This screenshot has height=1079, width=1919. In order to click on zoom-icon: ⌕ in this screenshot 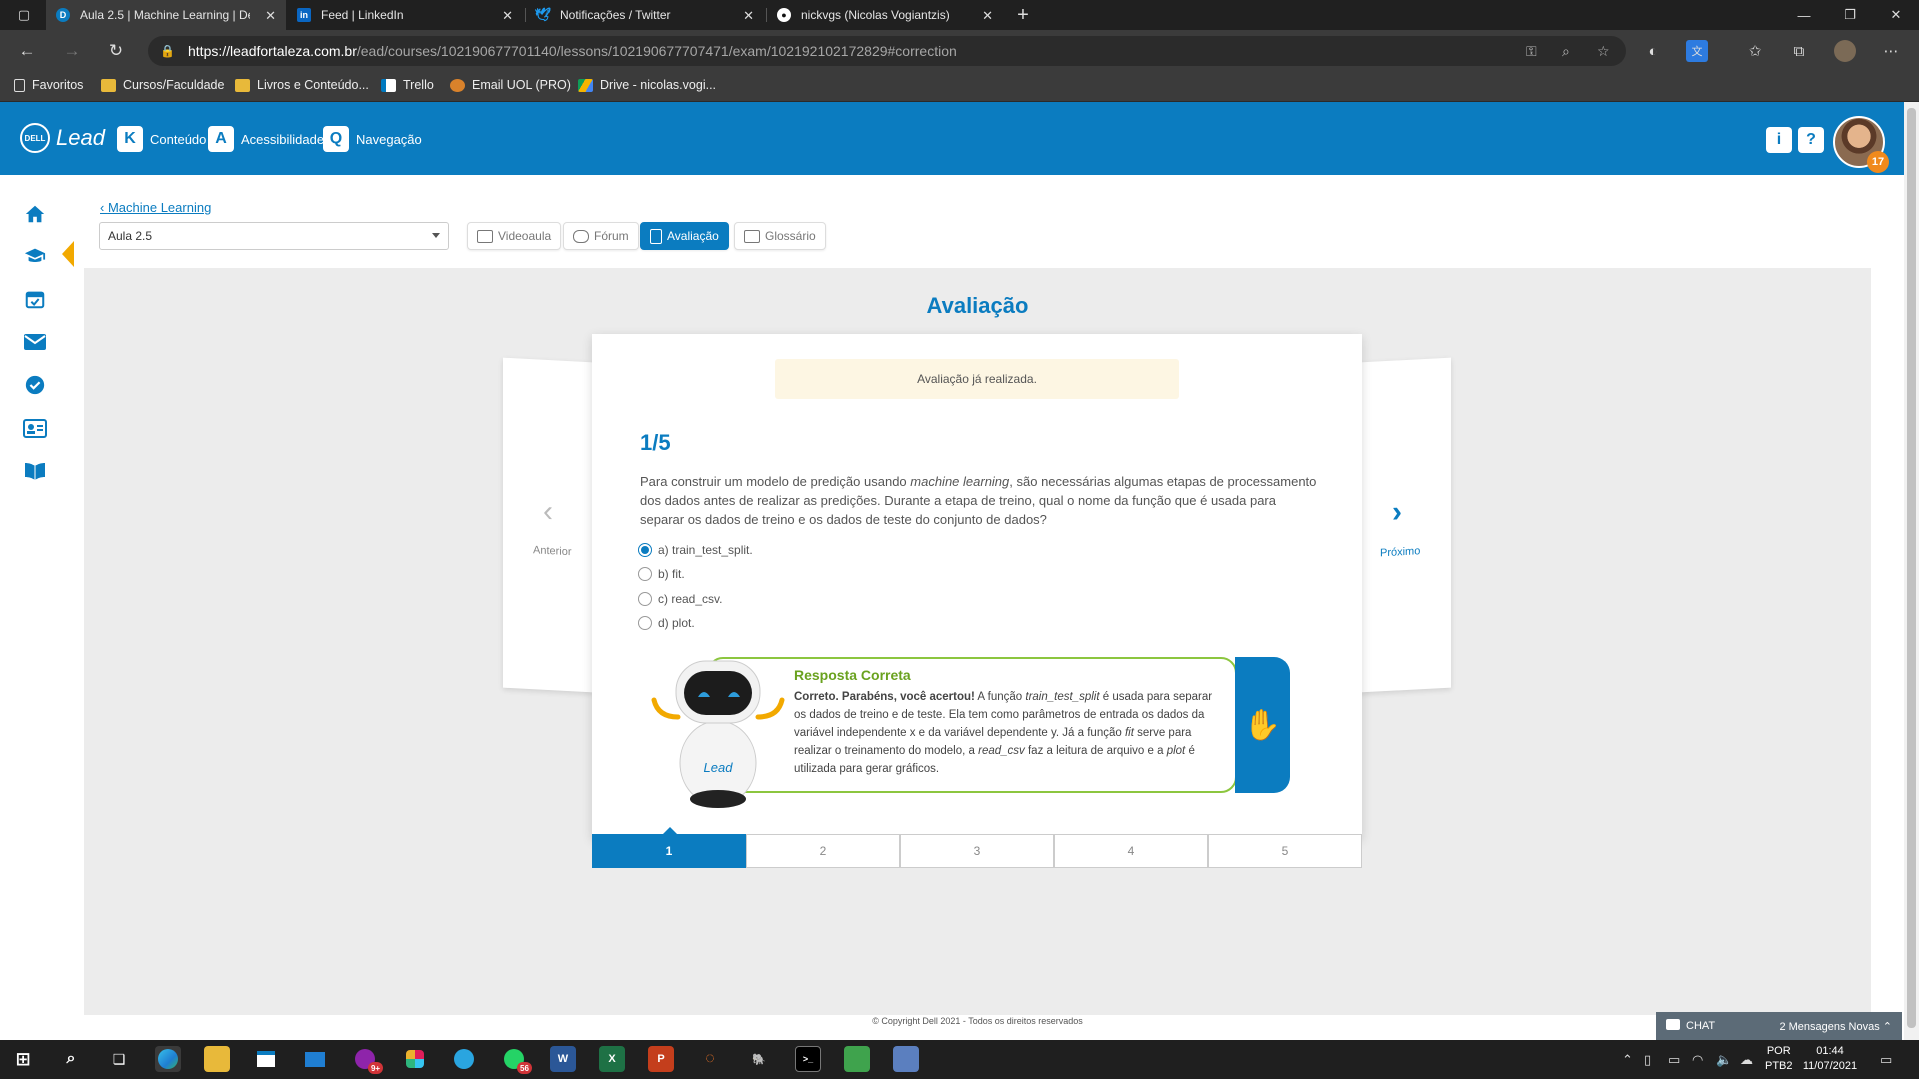, I will do `click(1566, 51)`.